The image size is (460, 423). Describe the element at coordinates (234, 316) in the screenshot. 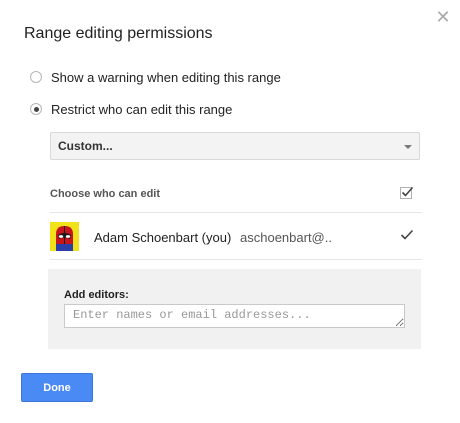

I see `add-editors-input` at that location.